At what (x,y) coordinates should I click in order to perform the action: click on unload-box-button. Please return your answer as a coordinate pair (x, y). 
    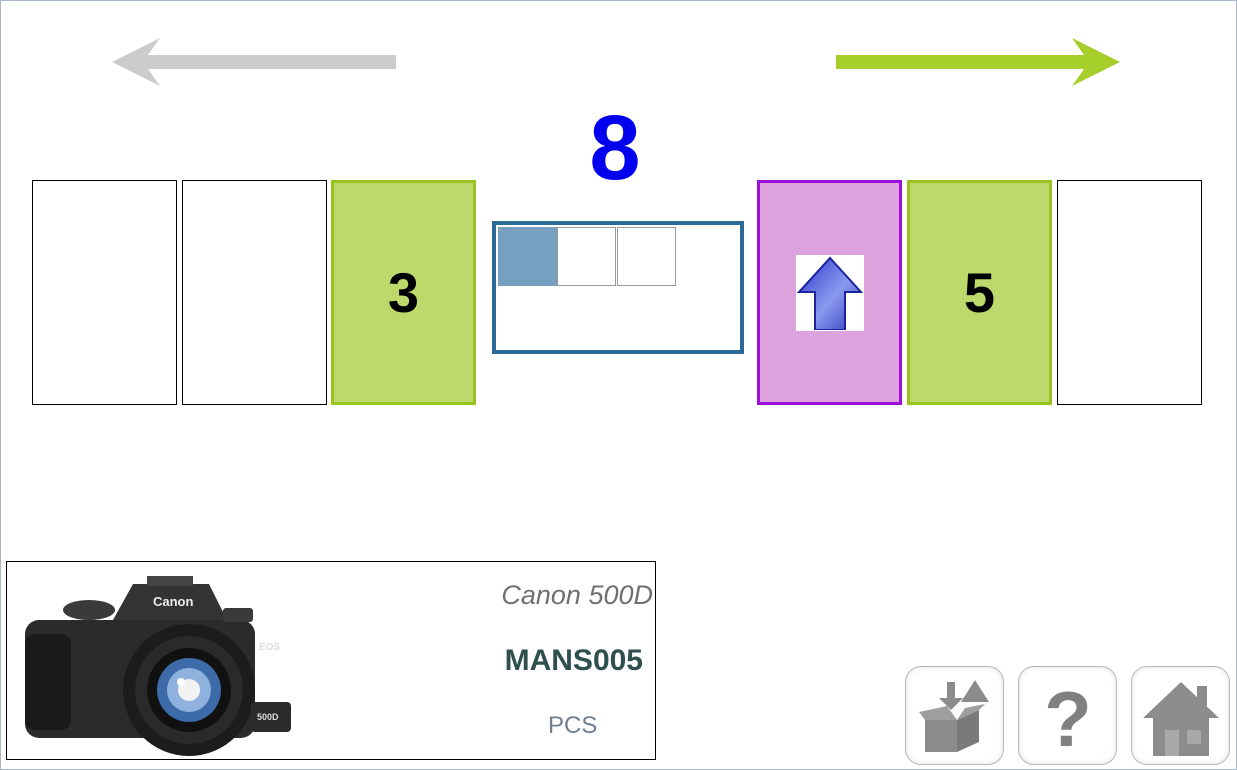
    Looking at the image, I should click on (954, 715).